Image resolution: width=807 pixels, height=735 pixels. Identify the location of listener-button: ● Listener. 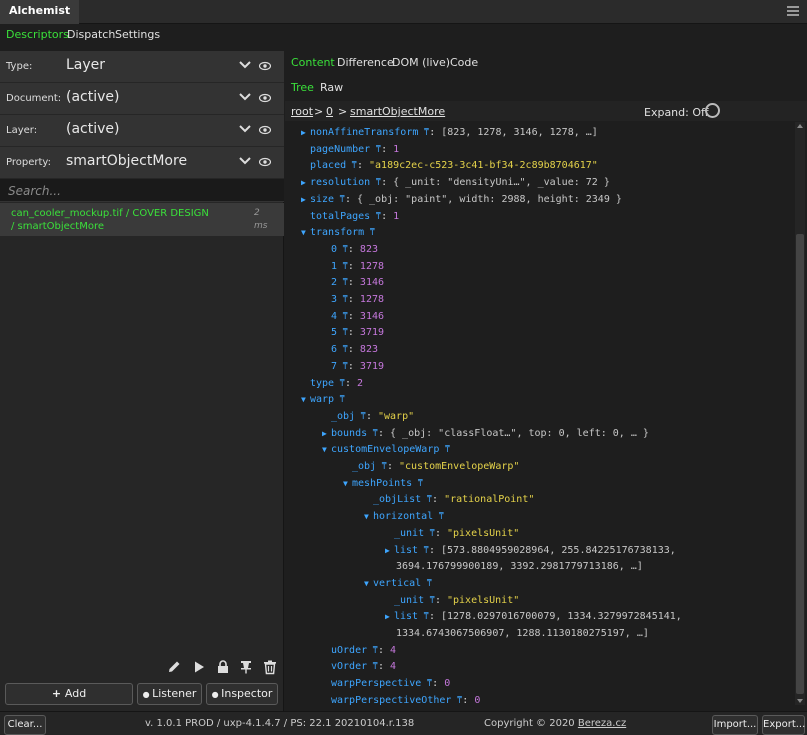
(169, 694).